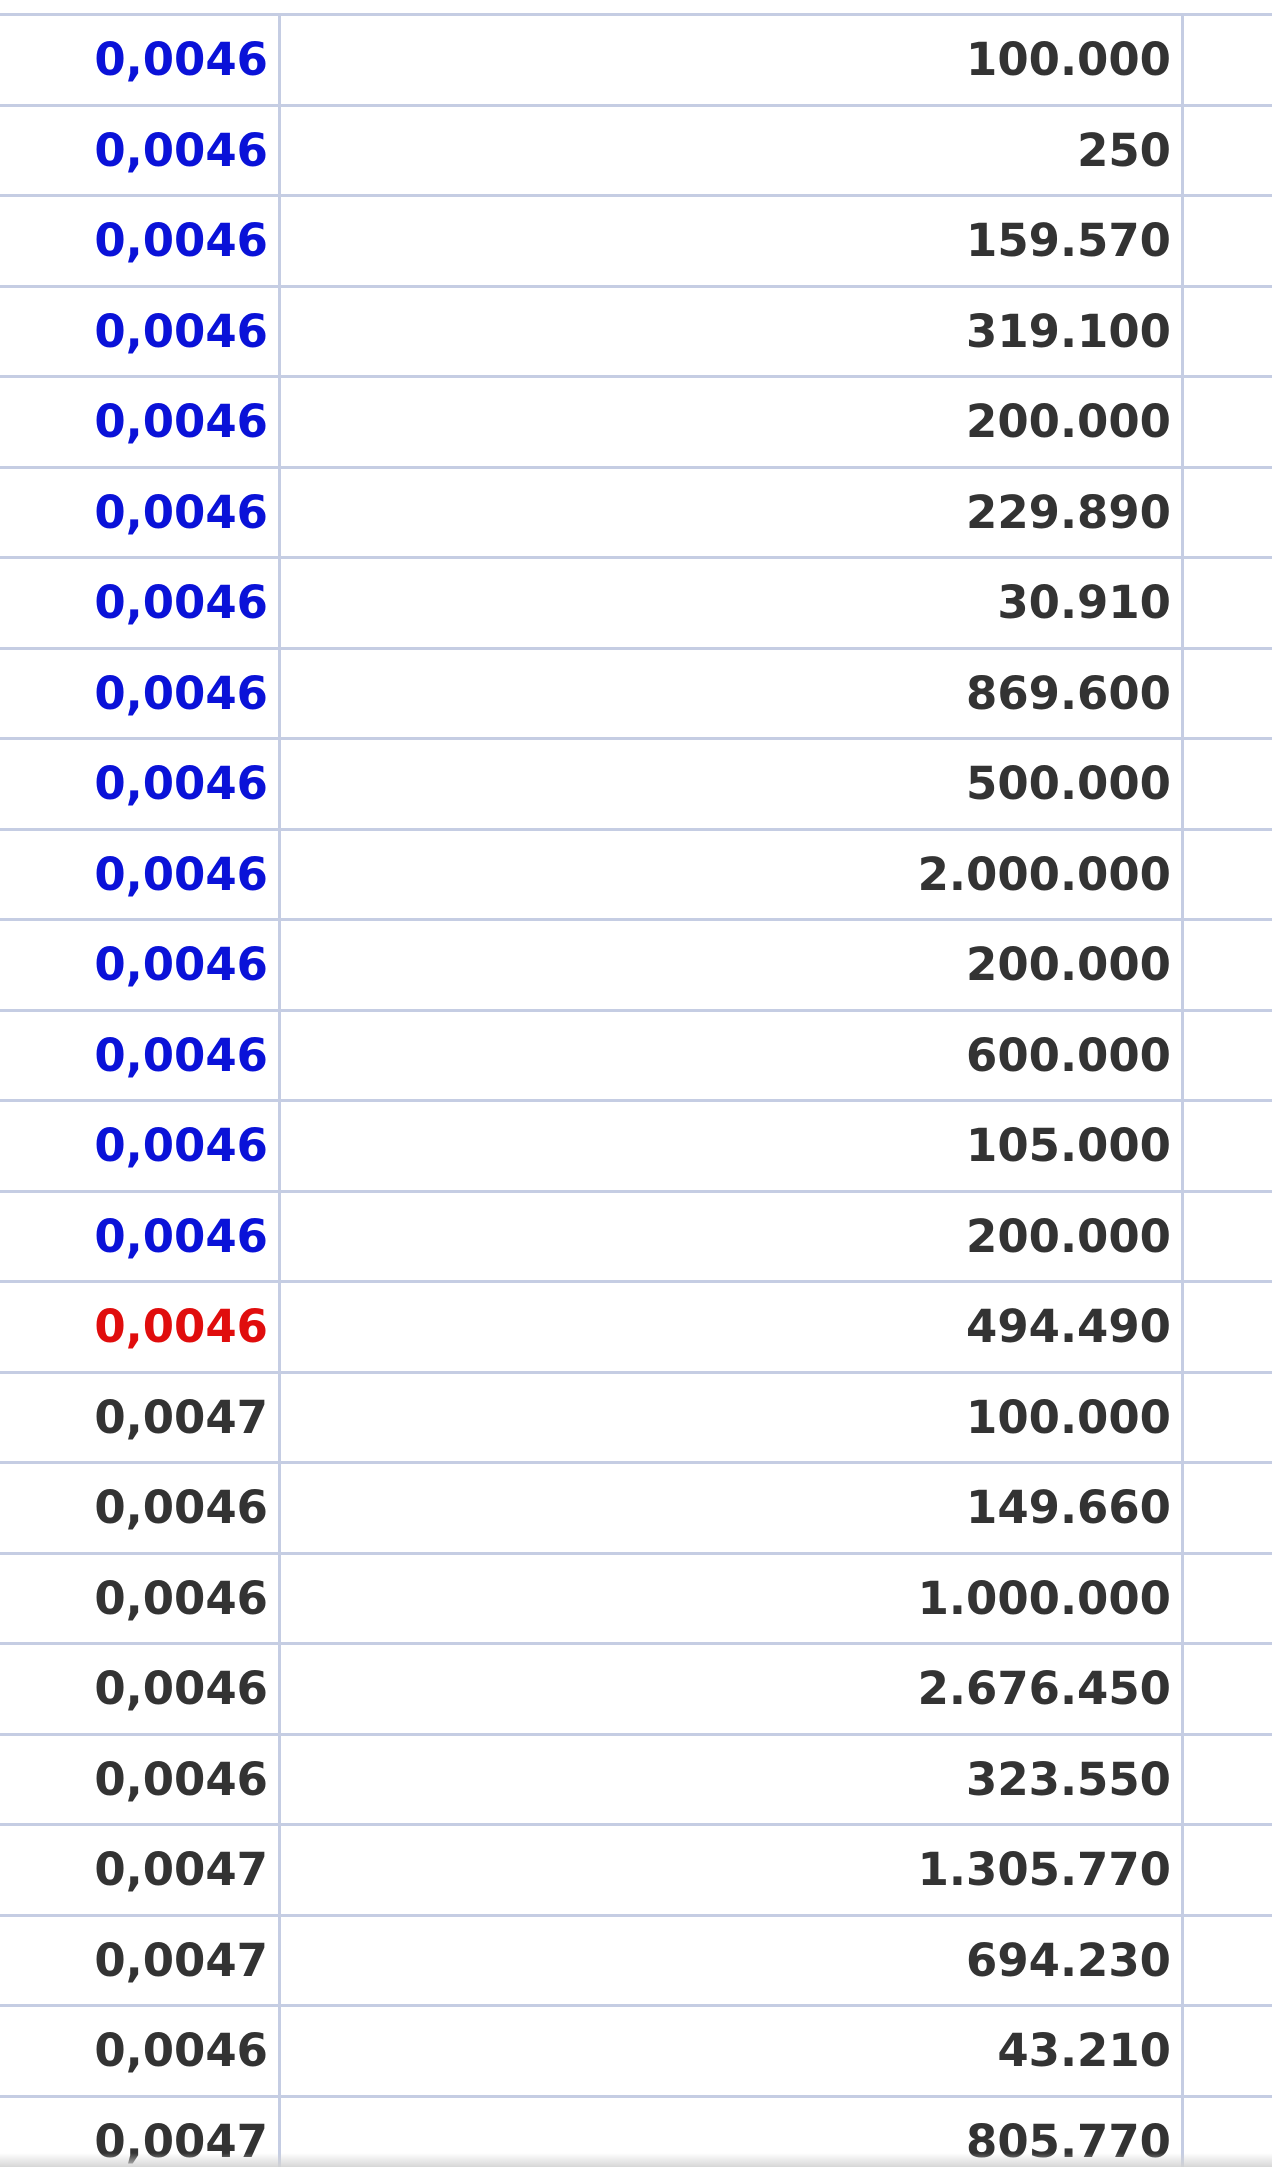  What do you see at coordinates (1068, 1145) in the screenshot?
I see `quantity-cell: 105.000` at bounding box center [1068, 1145].